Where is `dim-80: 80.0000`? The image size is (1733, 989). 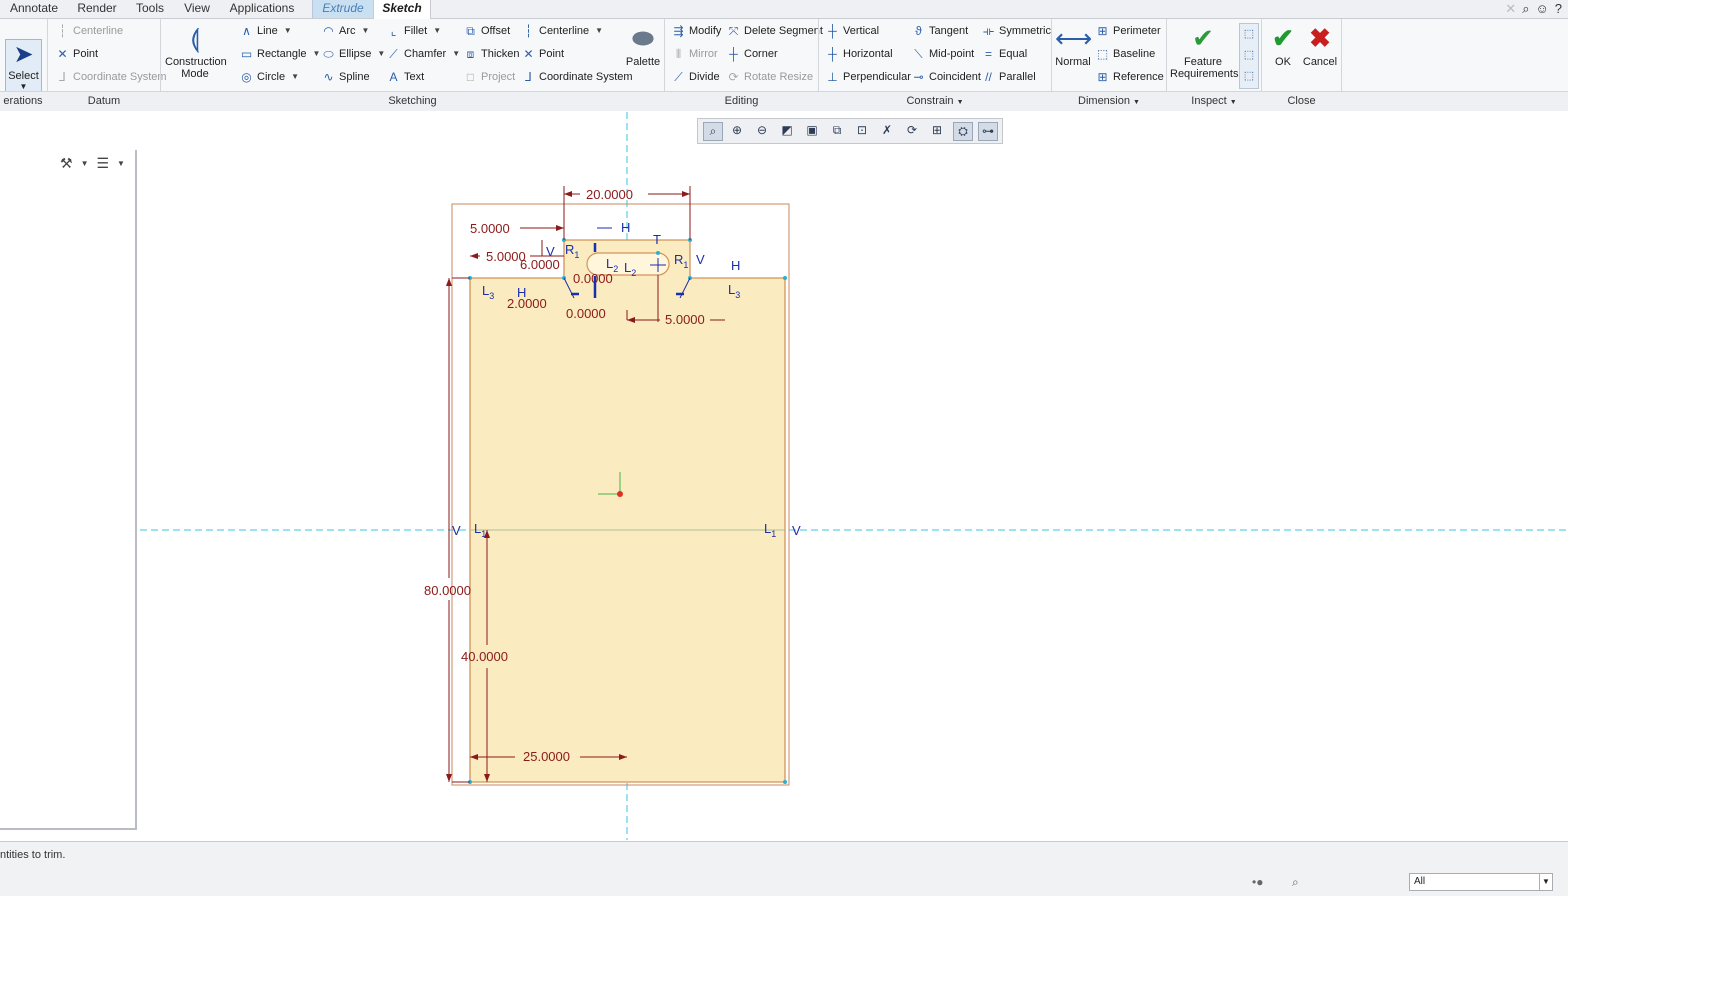
dim-80: 80.0000 is located at coordinates (447, 590).